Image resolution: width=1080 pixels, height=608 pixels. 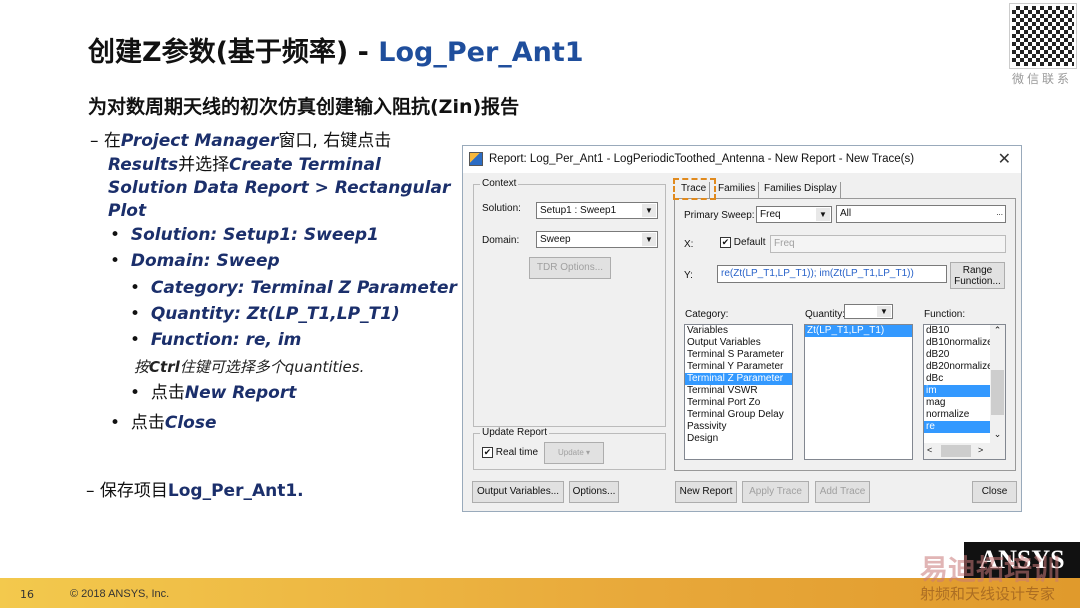 I want to click on bullet-quantity: • Quantity: Zt(LP_T1,LP_T1), so click(x=265, y=314).